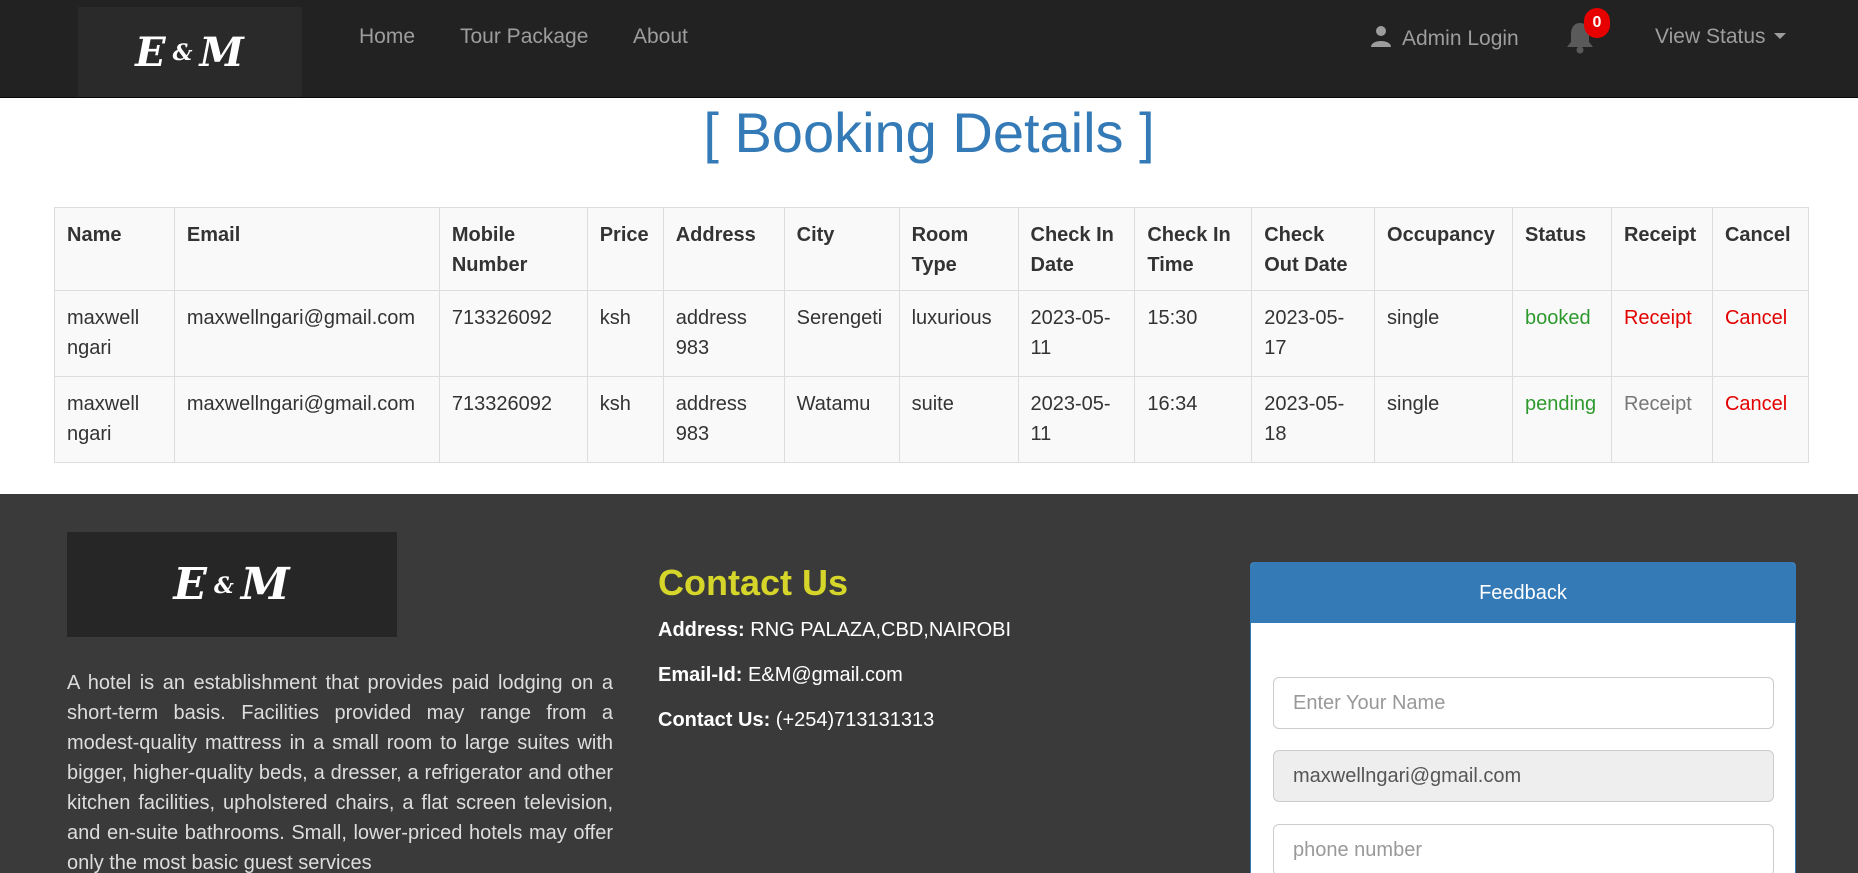  Describe the element at coordinates (306, 249) in the screenshot. I see `header-email: Email` at that location.